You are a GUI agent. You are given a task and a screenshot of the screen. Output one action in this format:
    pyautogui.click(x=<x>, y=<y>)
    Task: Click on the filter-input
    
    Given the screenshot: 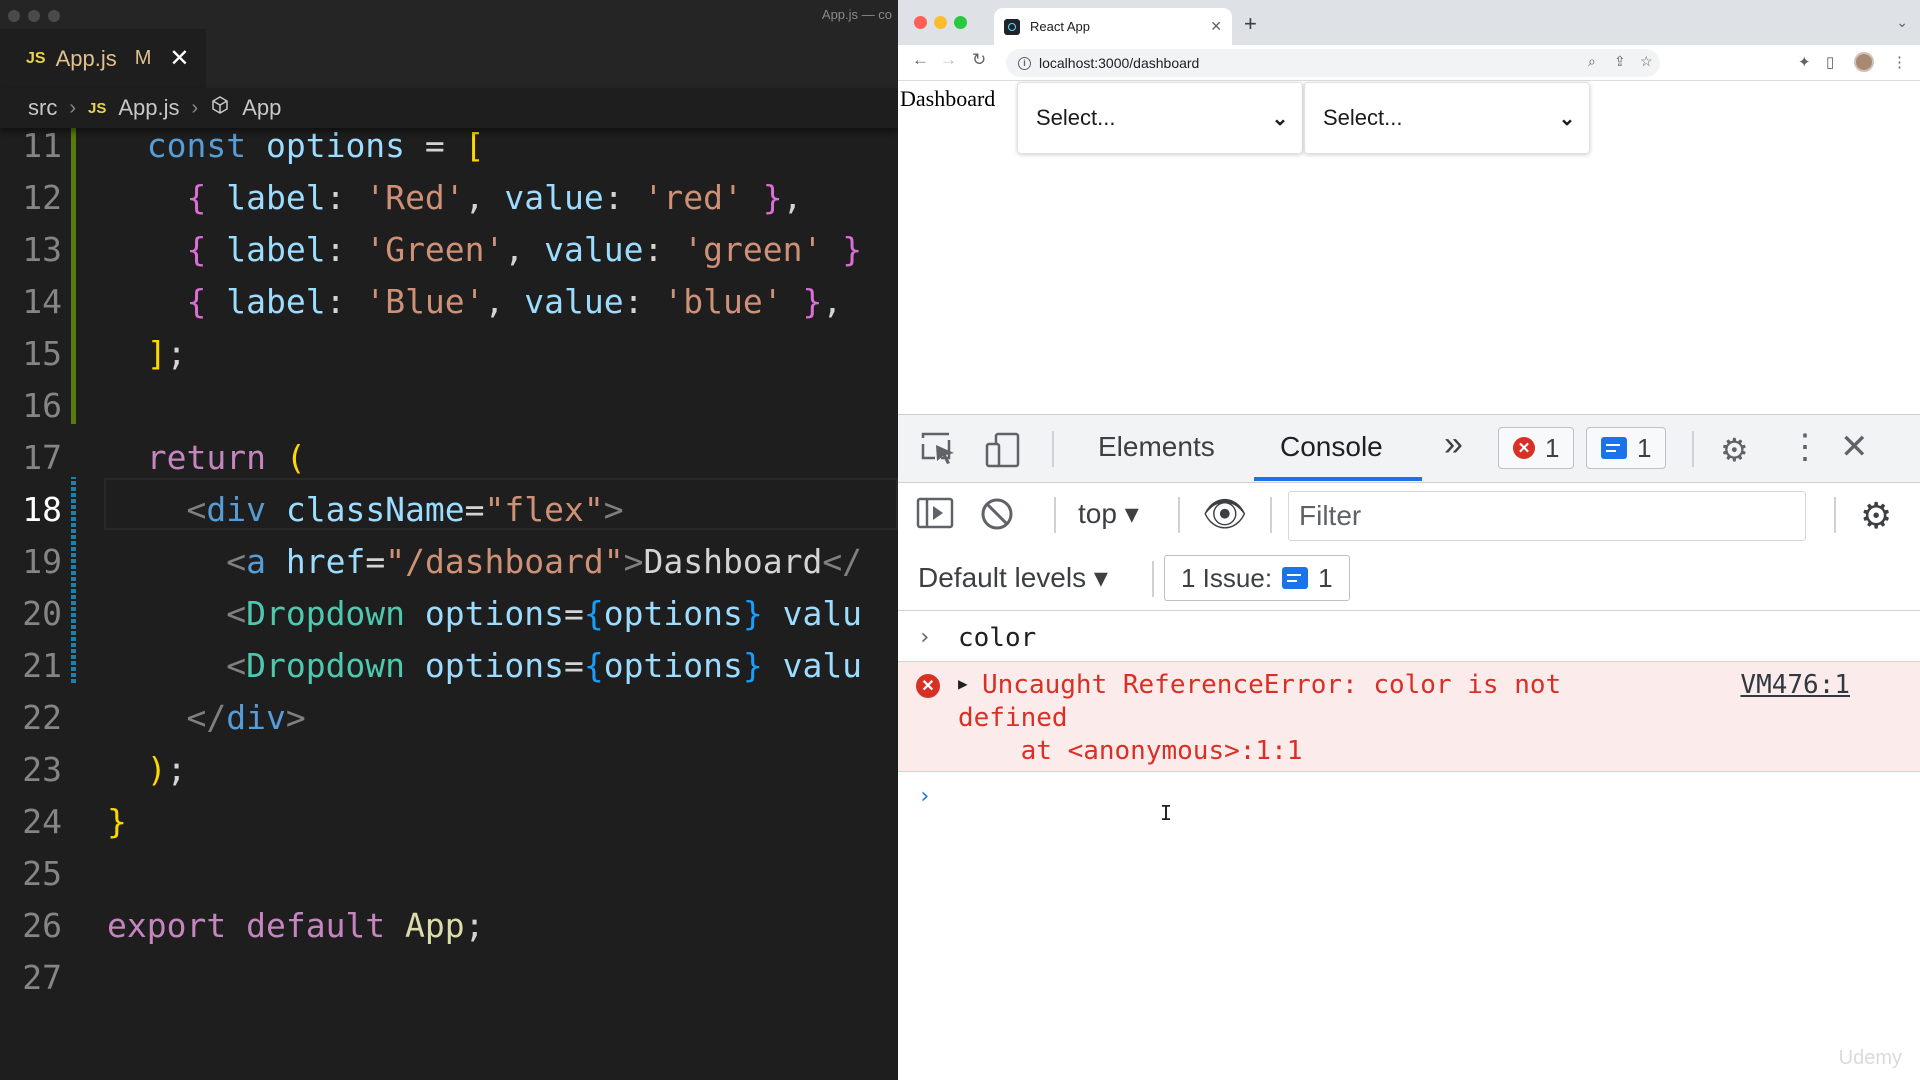 What is the action you would take?
    pyautogui.click(x=1547, y=516)
    